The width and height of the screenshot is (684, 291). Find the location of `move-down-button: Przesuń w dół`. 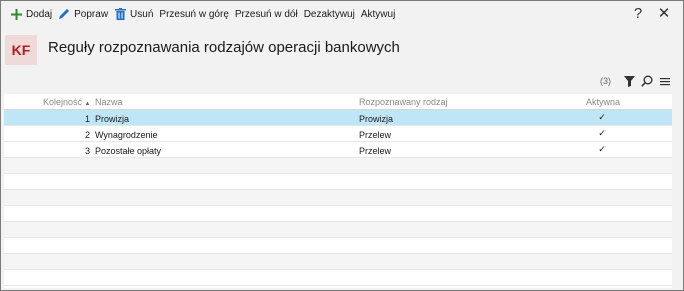

move-down-button: Przesuń w dół is located at coordinates (266, 14).